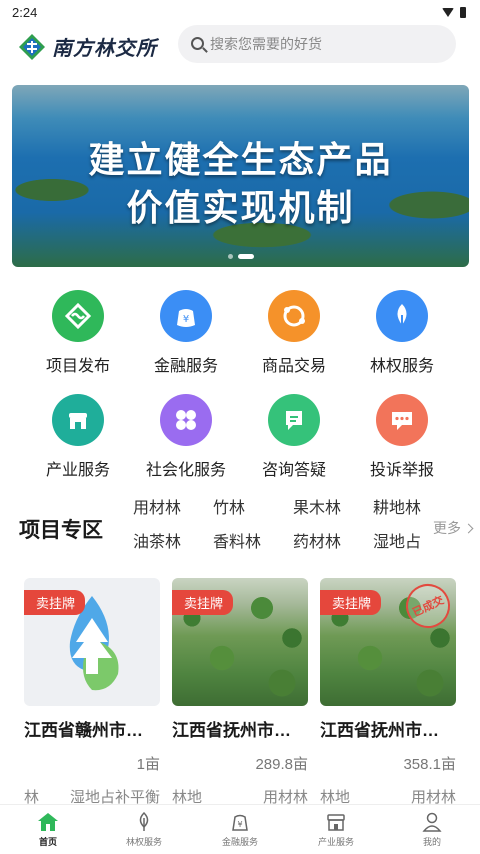 The image size is (480, 854). Describe the element at coordinates (77, 470) in the screenshot. I see `service-label: 产业服务` at that location.